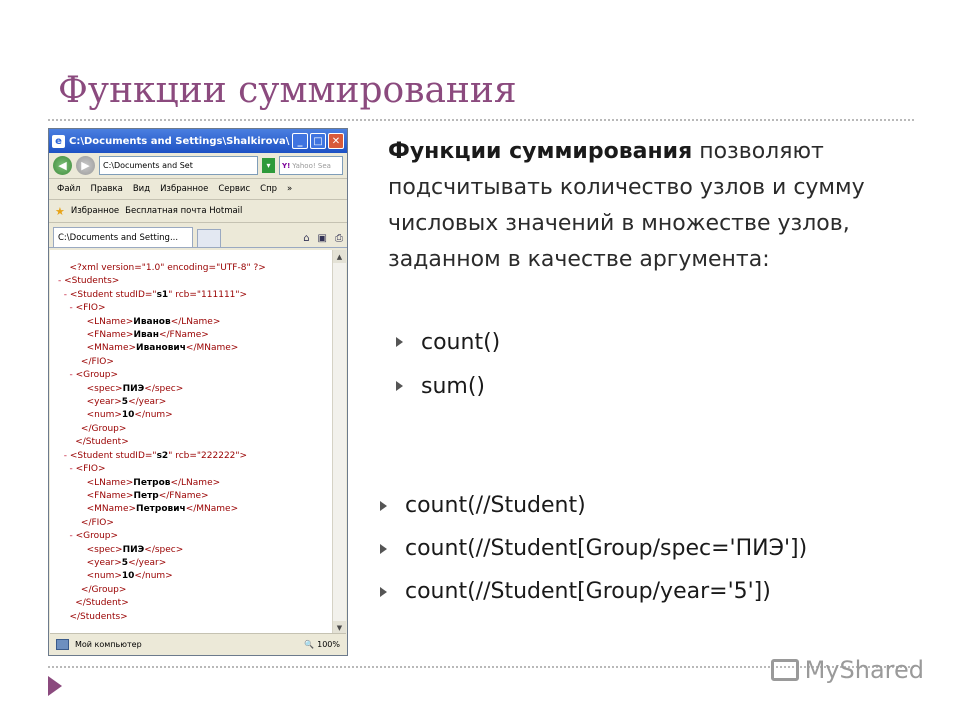 The height and width of the screenshot is (720, 960). Describe the element at coordinates (286, 165) in the screenshot. I see `yahoo-icon: Y!` at that location.